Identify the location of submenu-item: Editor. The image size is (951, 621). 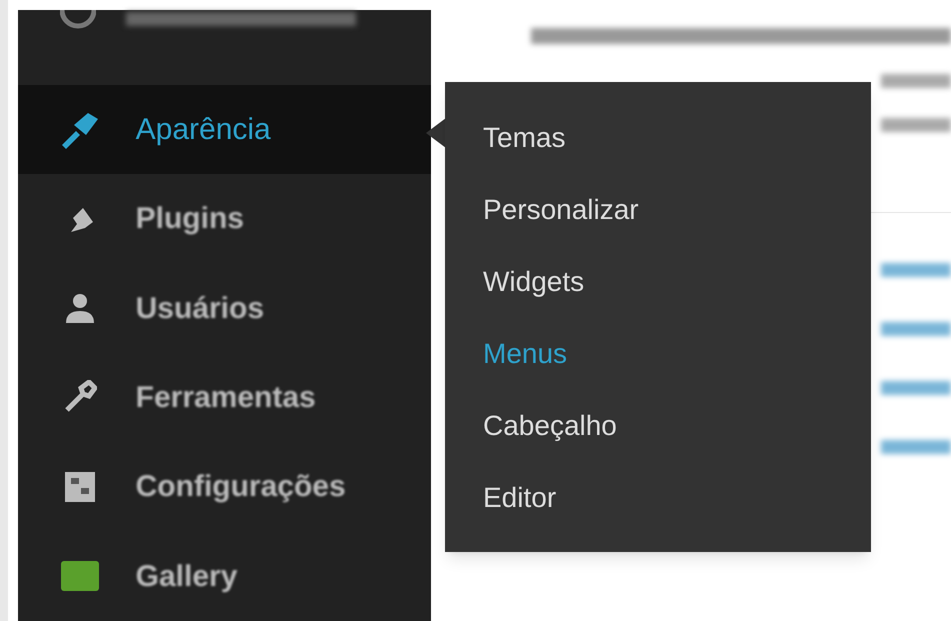
(519, 497).